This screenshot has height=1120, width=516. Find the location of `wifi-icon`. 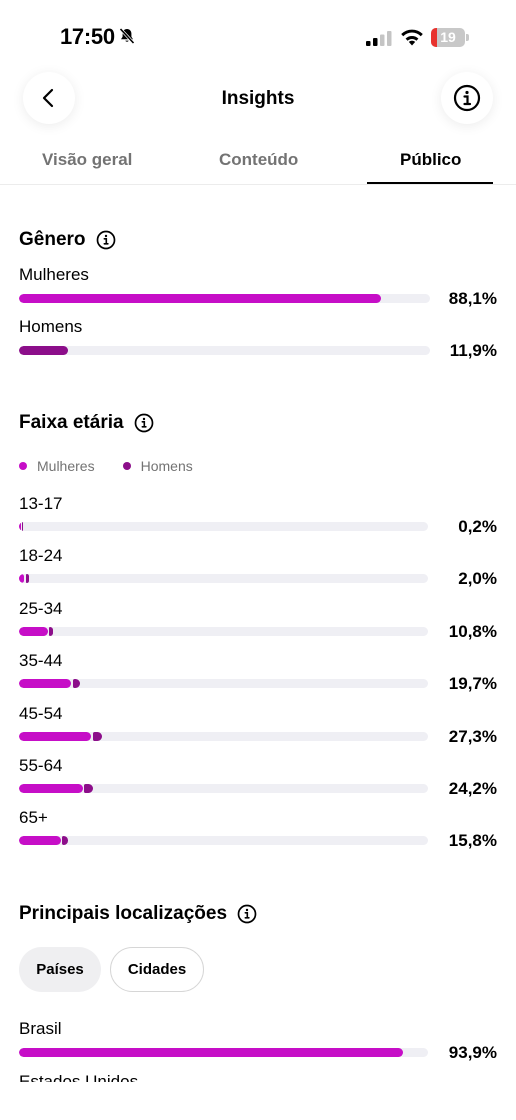

wifi-icon is located at coordinates (412, 37).